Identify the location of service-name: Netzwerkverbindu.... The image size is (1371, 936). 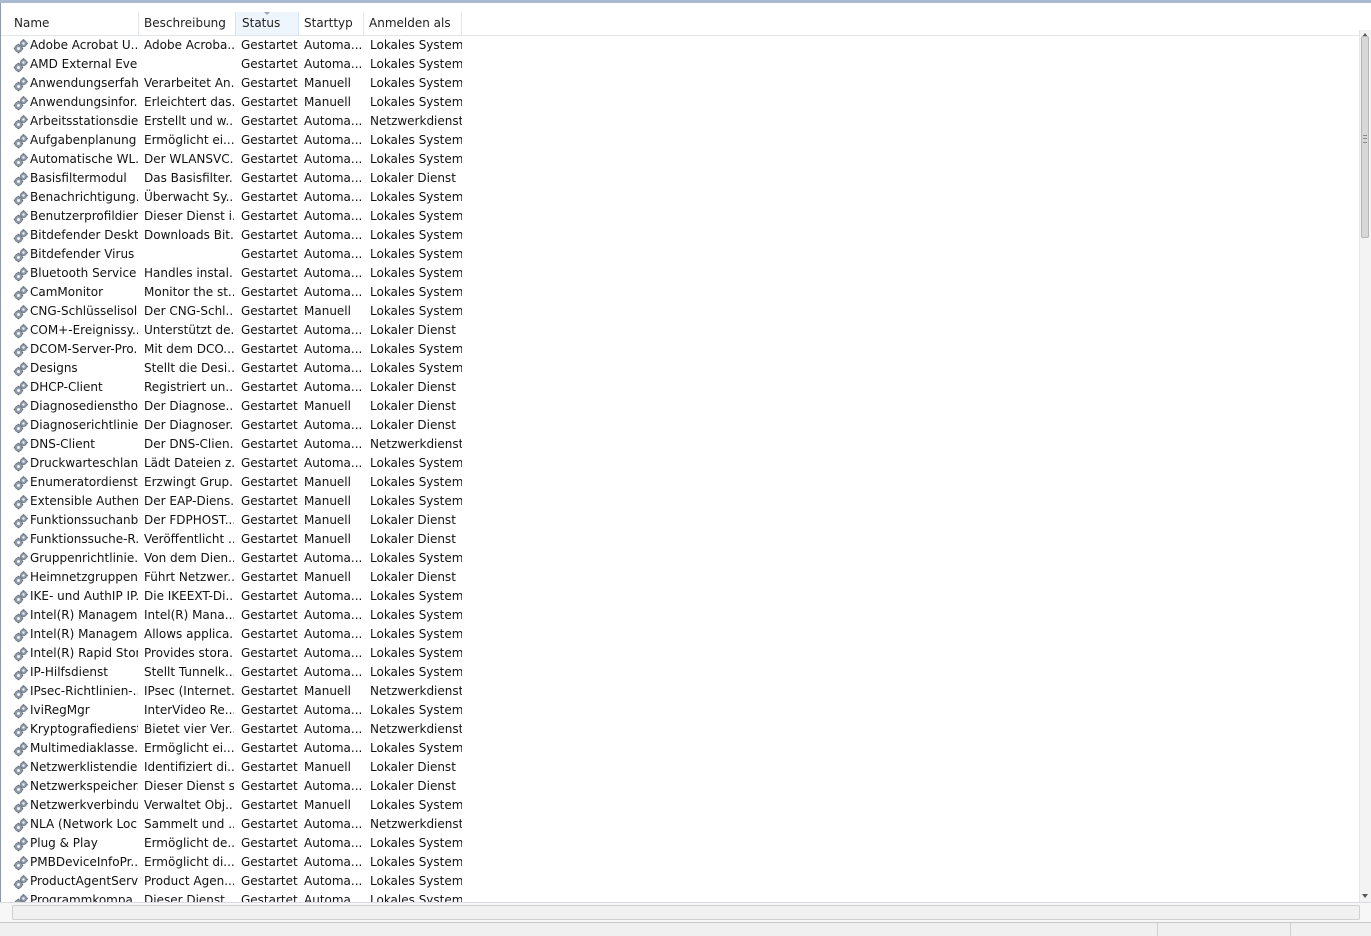
(84, 805).